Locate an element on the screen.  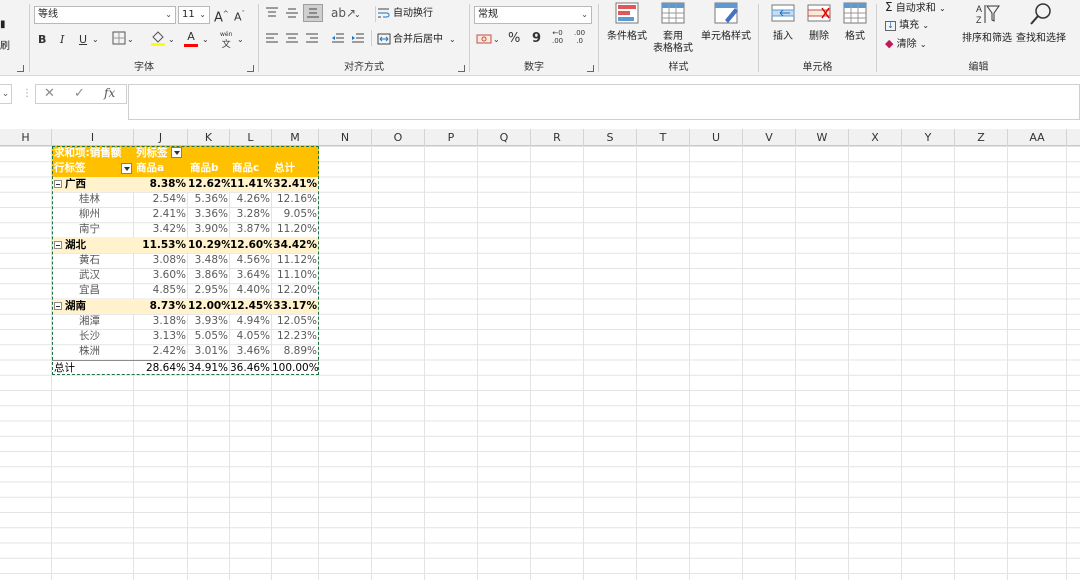
column-header: S is located at coordinates (610, 137).